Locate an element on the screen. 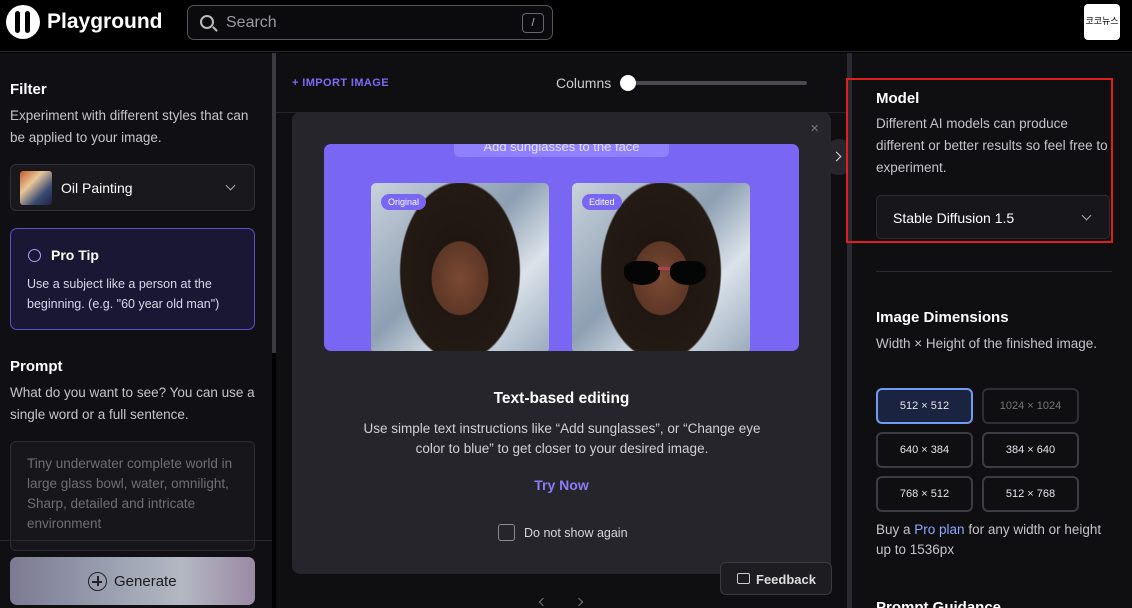 This screenshot has height=608, width=1132. dimension-option-1024x1024: 1024 × 1024 is located at coordinates (1030, 406).